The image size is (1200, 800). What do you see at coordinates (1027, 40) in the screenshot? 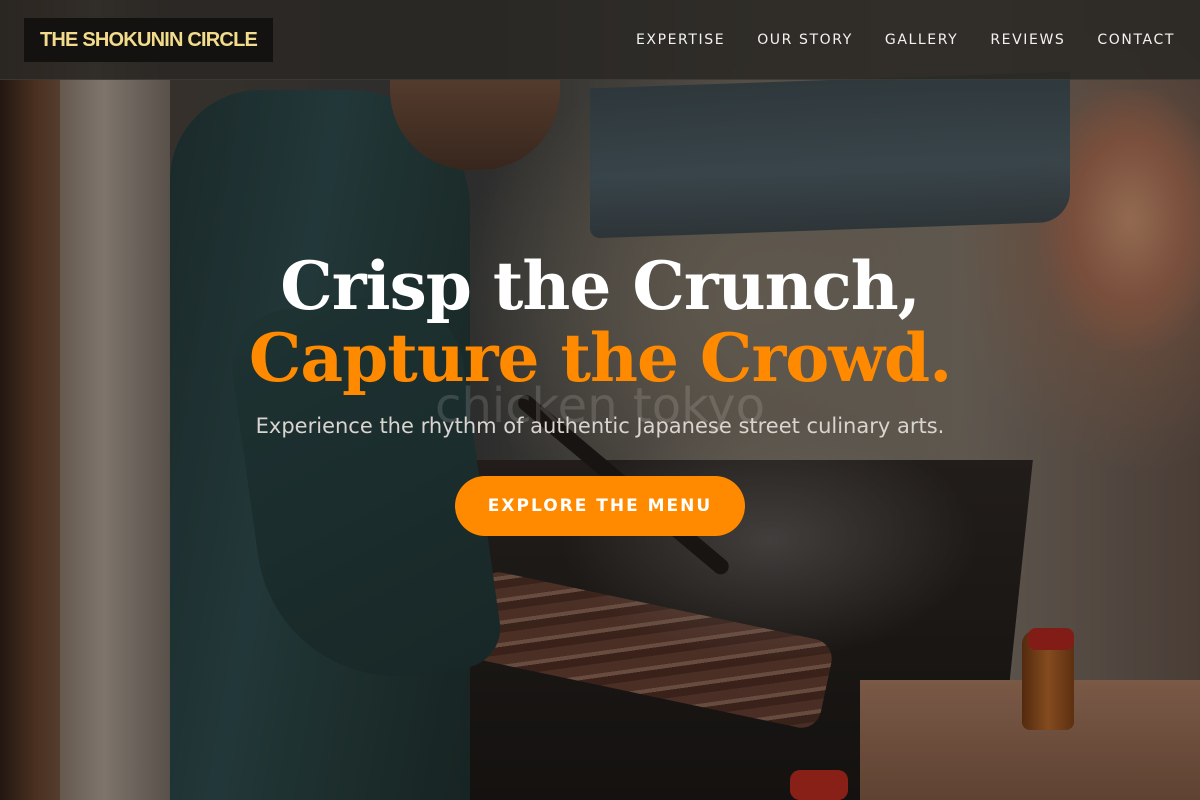
I see `nav-link-reviews: REVIEWS` at bounding box center [1027, 40].